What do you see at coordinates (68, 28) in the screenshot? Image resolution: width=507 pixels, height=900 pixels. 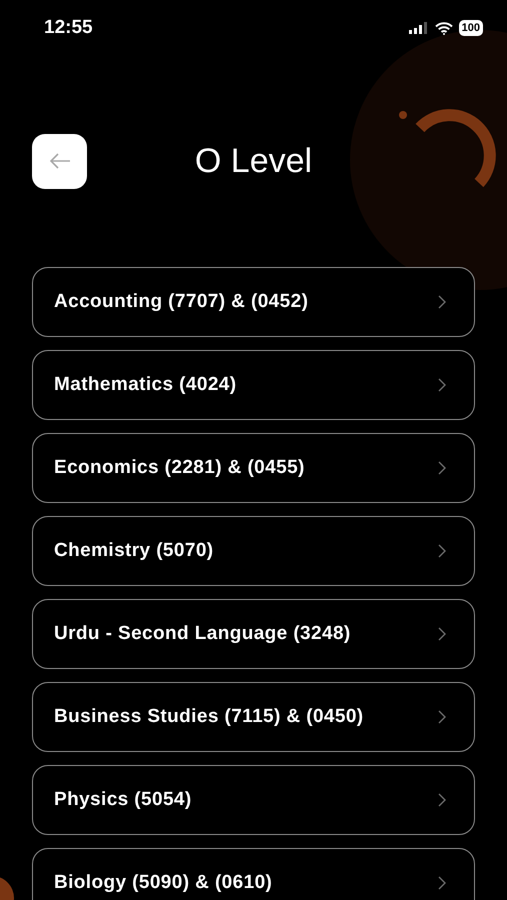 I see `status-time: 12:55` at bounding box center [68, 28].